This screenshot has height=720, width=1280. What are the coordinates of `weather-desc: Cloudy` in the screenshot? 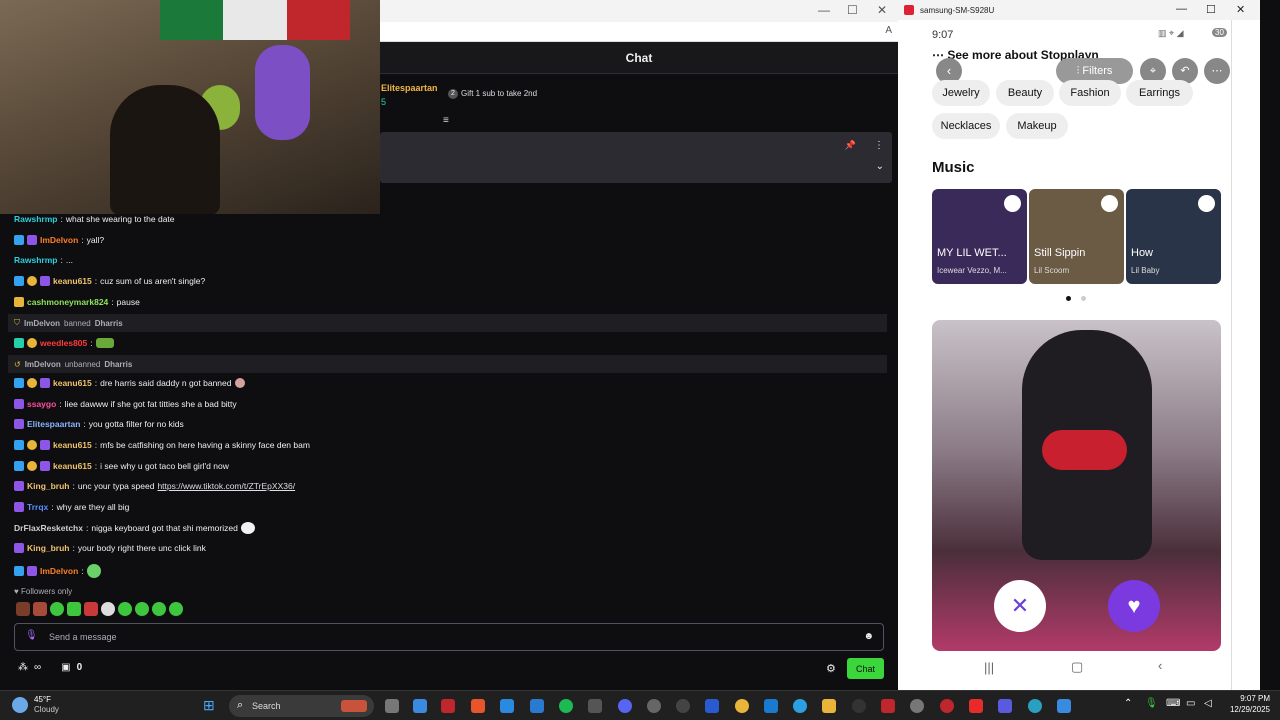 It's located at (46, 709).